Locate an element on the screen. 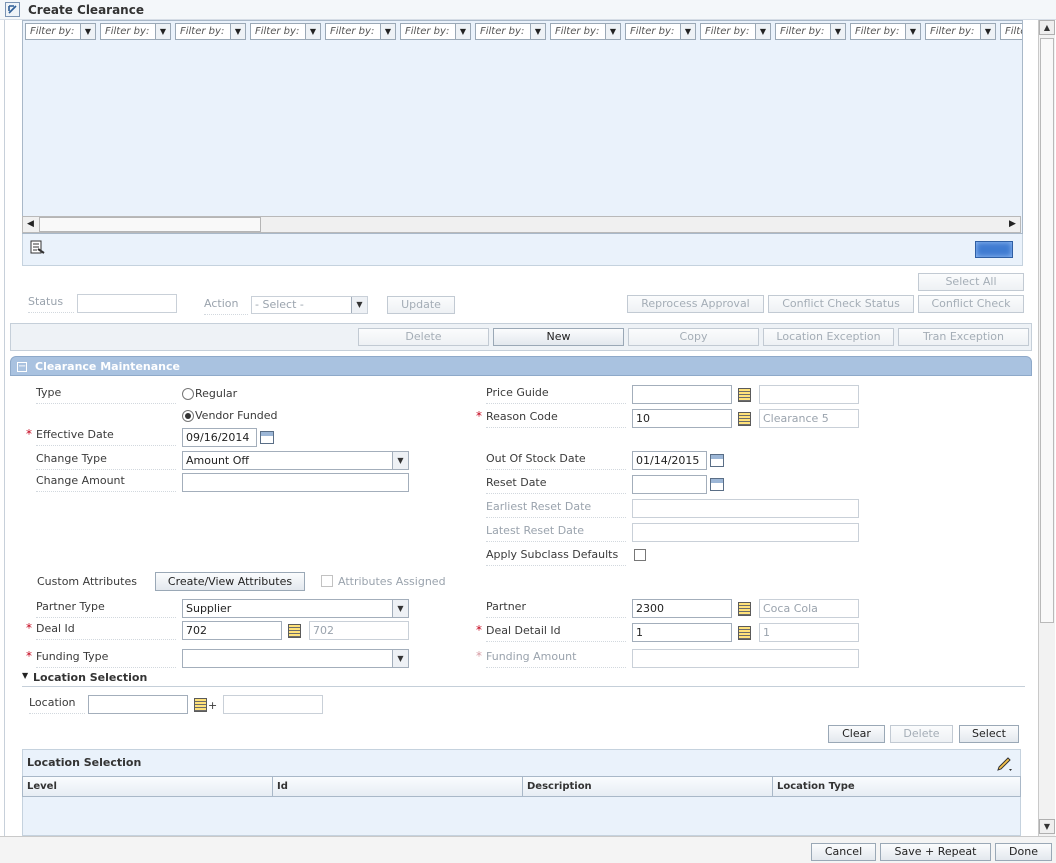 Image resolution: width=1056 pixels, height=863 pixels. done-button: Done is located at coordinates (1023, 852).